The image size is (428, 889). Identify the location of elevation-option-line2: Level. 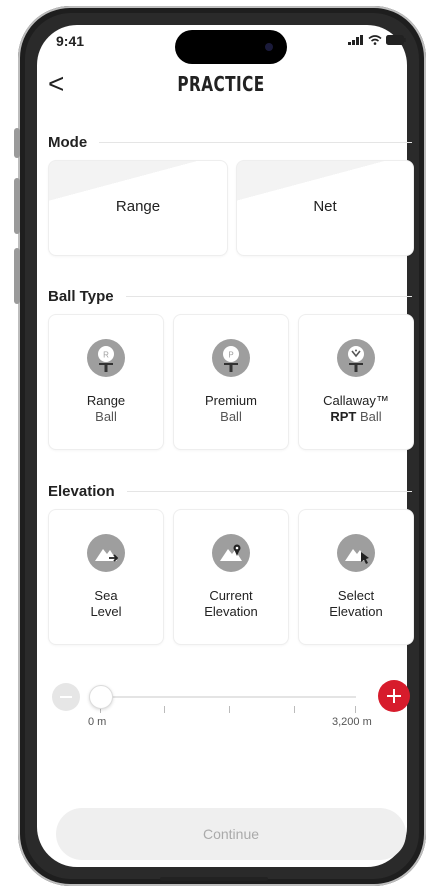
(106, 611).